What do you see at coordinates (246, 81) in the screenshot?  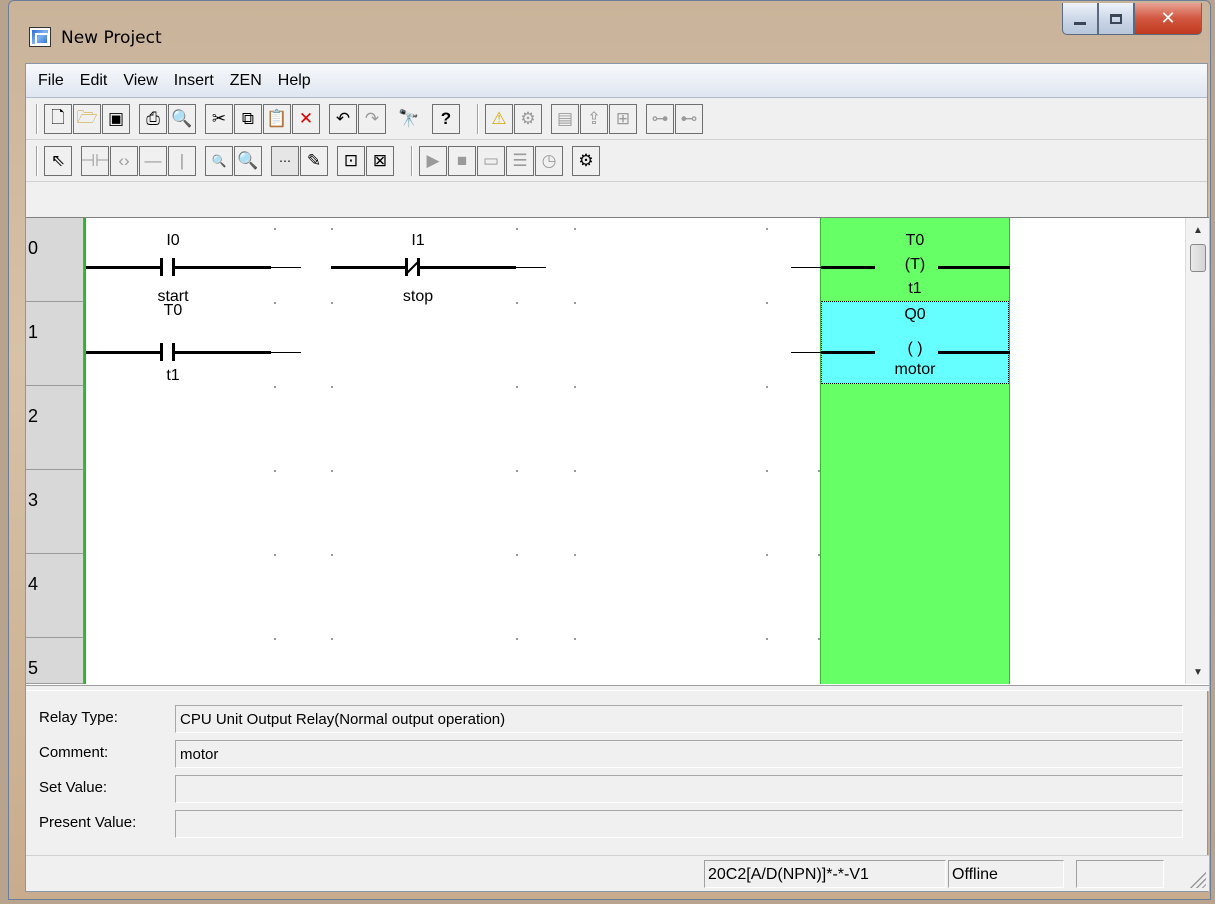 I see `menu-zen: ZEN` at bounding box center [246, 81].